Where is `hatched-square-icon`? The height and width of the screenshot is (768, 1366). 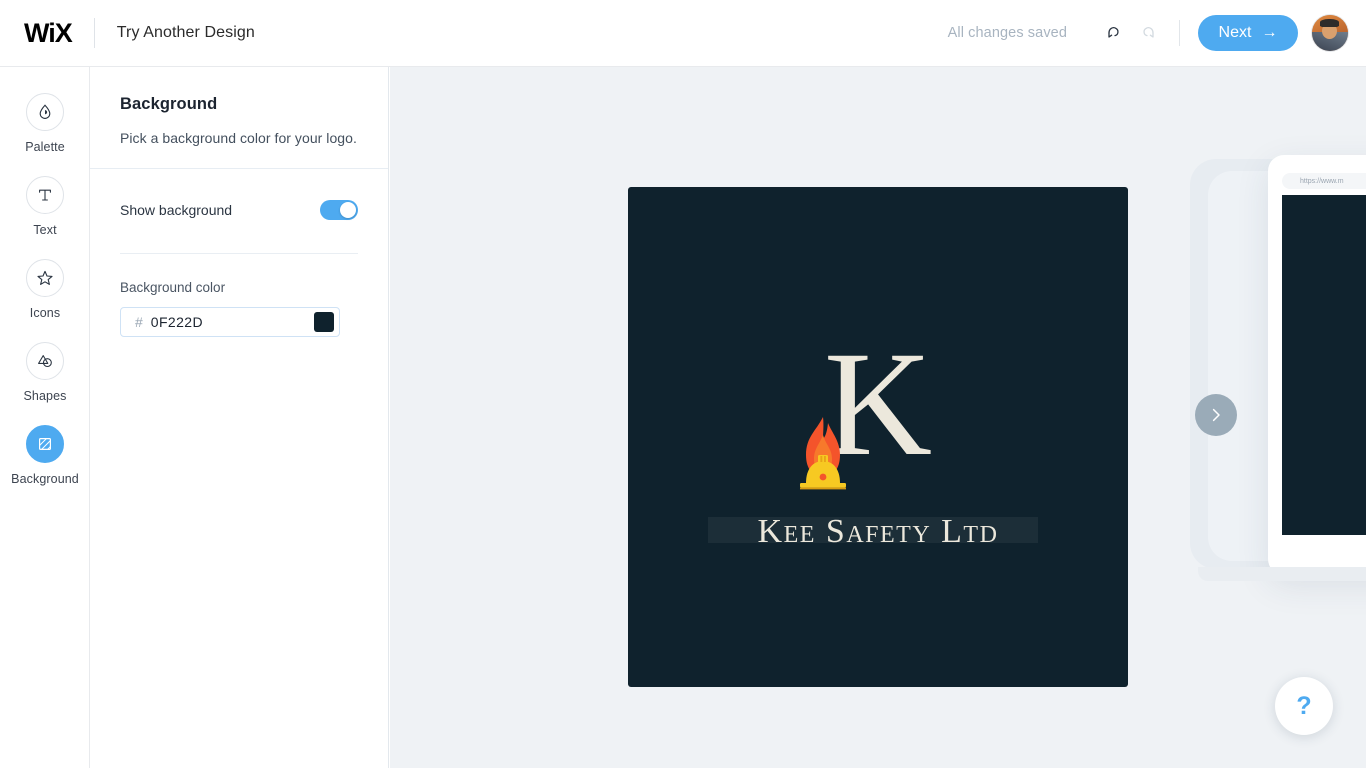 hatched-square-icon is located at coordinates (45, 444).